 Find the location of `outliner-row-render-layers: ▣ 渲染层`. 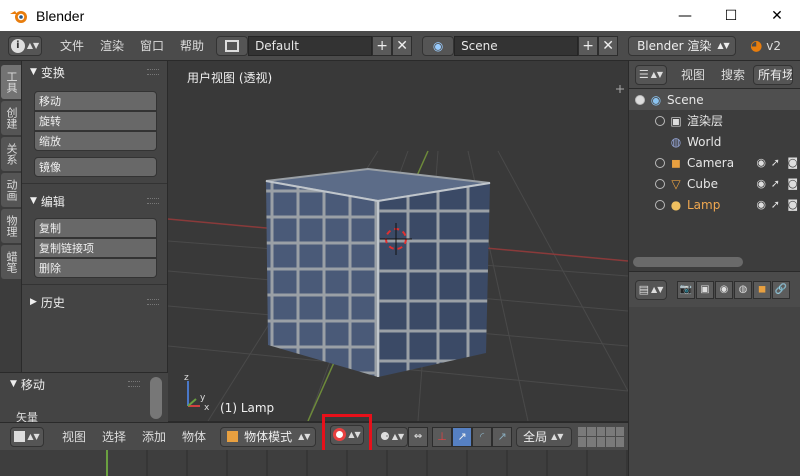

outliner-row-render-layers: ▣ 渲染层 is located at coordinates (714, 120).